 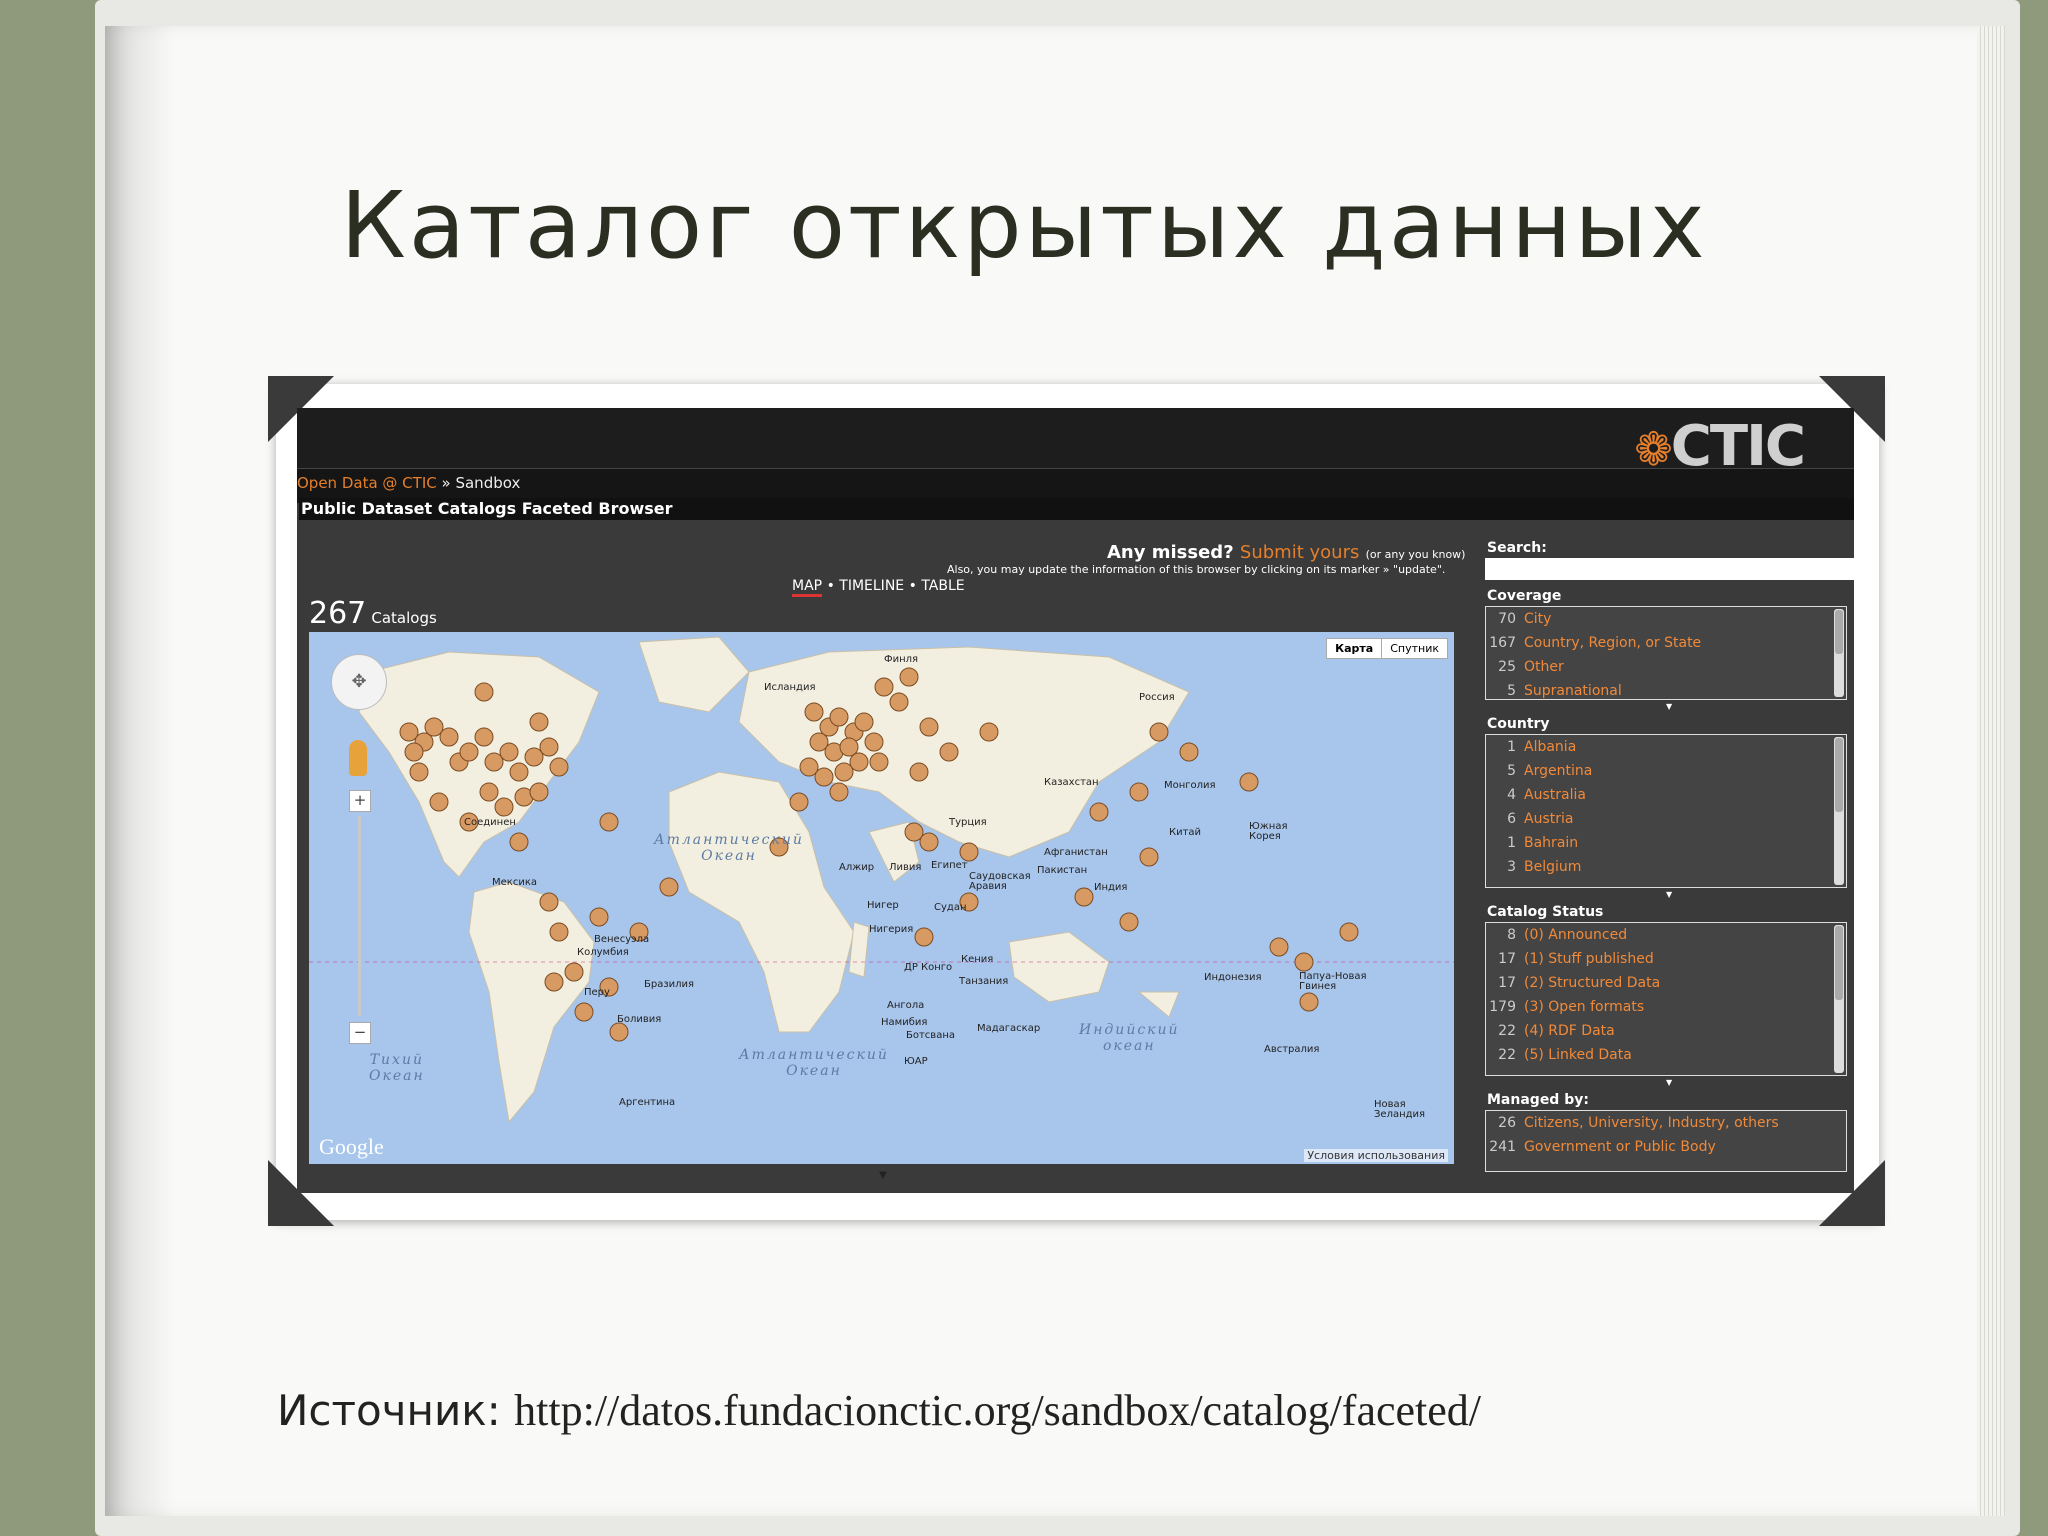 I want to click on submit-link: Submit yours, so click(x=1299, y=552).